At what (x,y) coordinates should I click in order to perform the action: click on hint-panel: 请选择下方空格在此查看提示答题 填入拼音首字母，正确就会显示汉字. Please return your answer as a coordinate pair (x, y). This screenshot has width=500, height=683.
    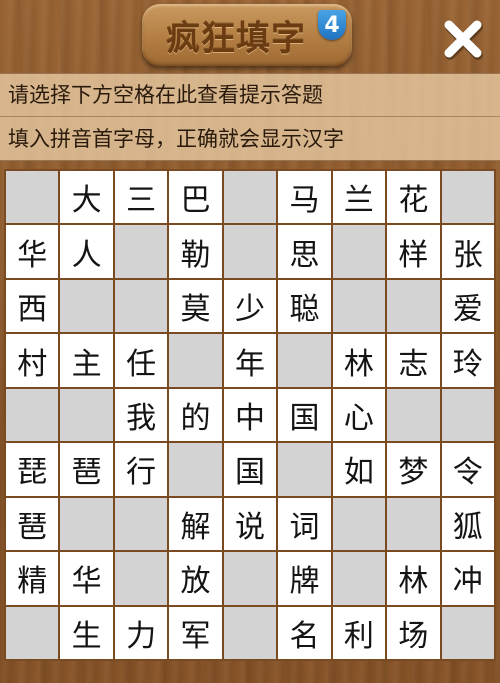
    Looking at the image, I should click on (250, 117).